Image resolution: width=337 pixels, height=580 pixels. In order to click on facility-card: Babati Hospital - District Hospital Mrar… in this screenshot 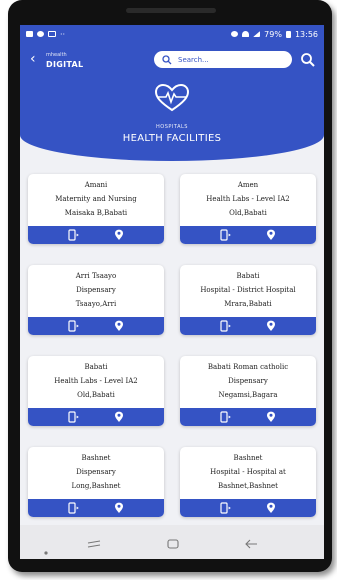, I will do `click(248, 300)`.